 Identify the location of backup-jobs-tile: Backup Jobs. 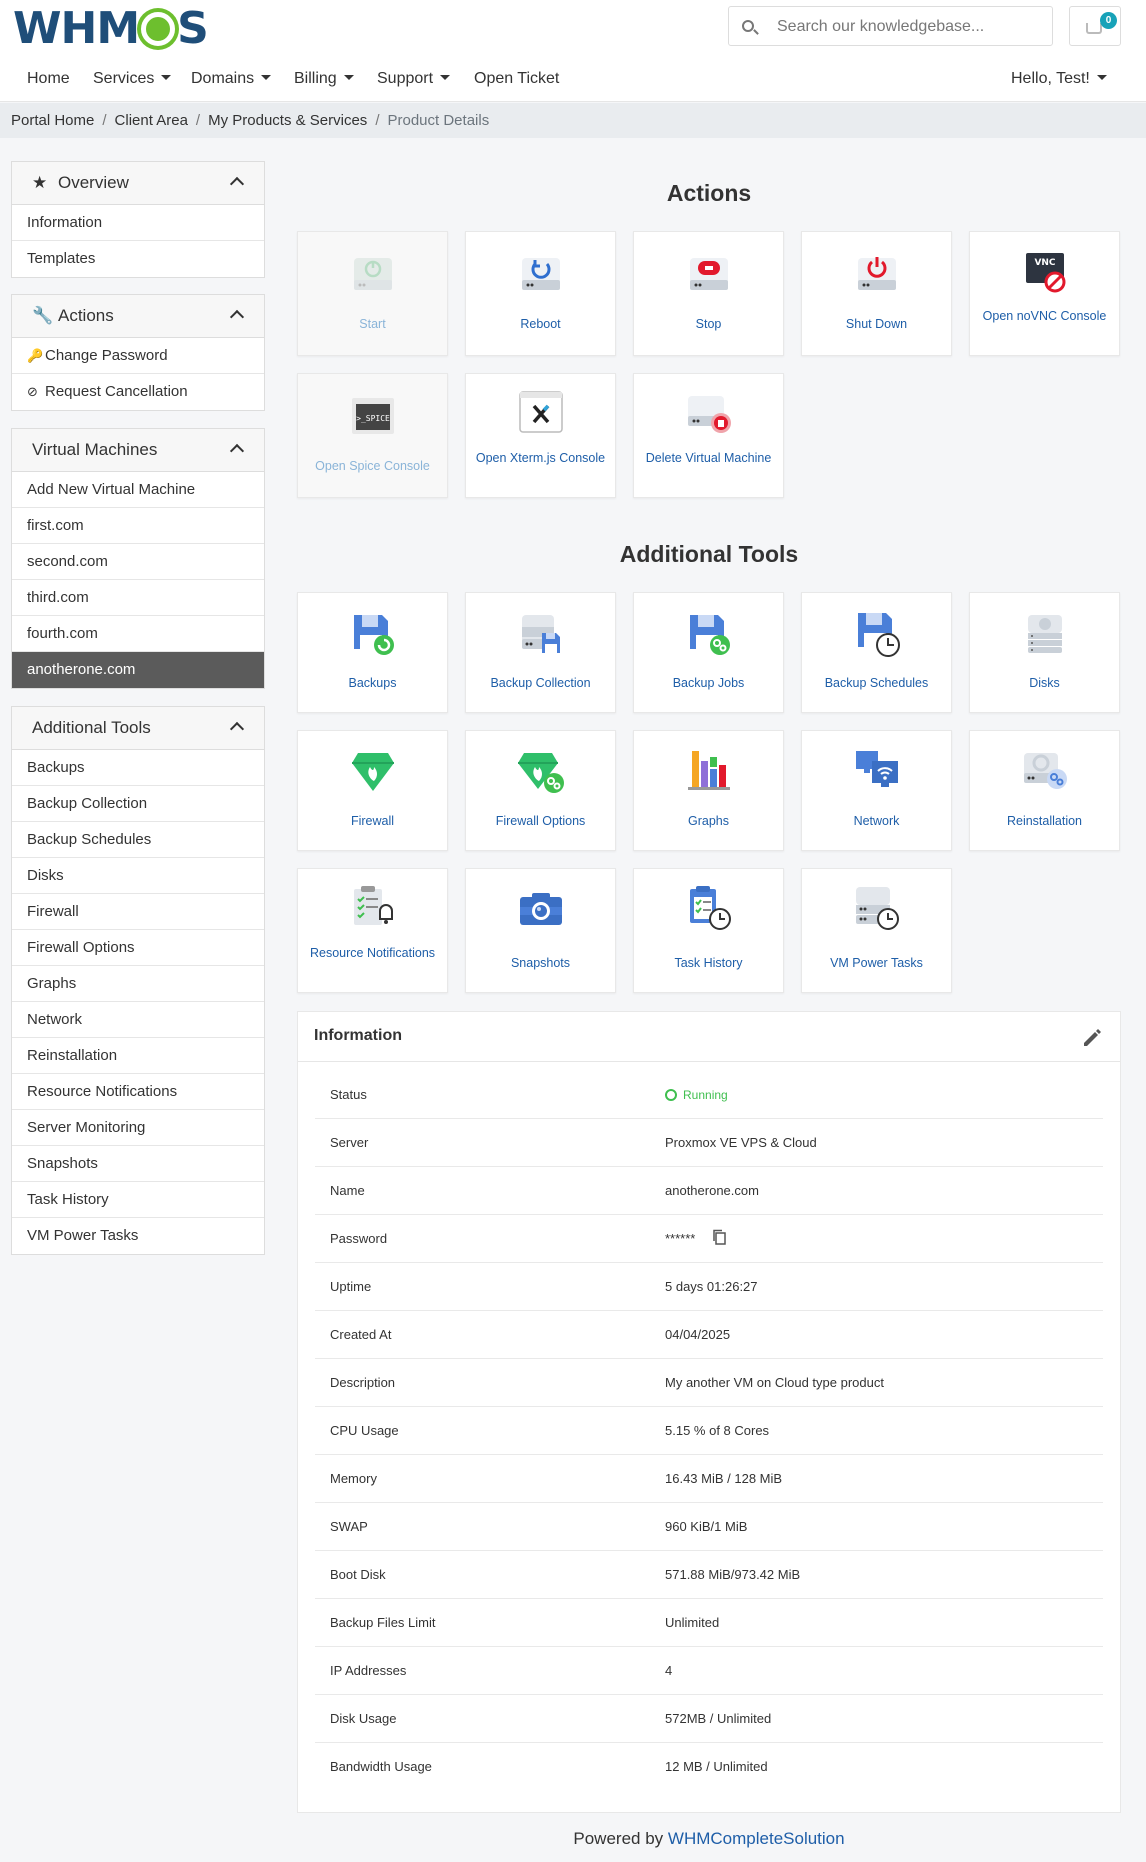
(708, 652).